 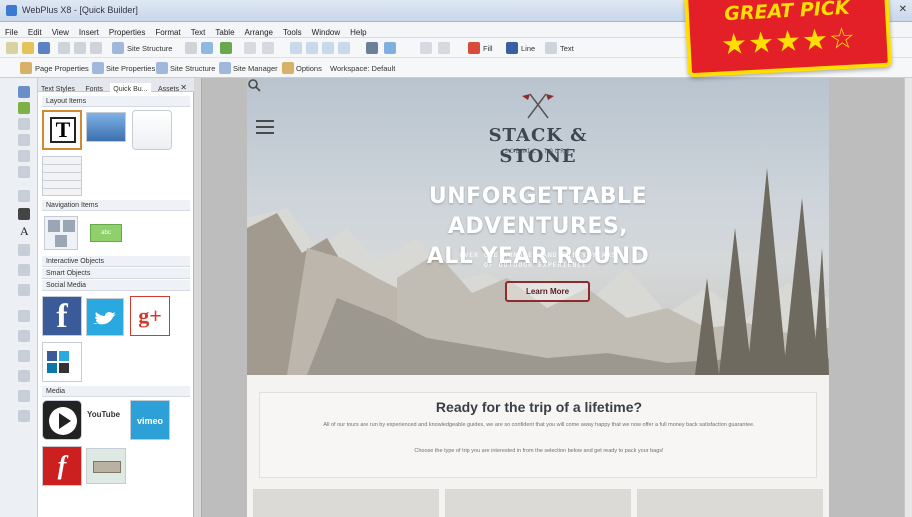 I want to click on text-frame-item: T, so click(x=62, y=130).